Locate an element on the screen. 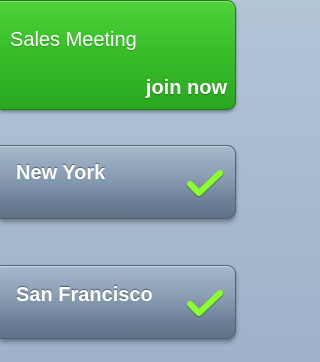 The height and width of the screenshot is (362, 320). location-label: San Francisco is located at coordinates (84, 295).